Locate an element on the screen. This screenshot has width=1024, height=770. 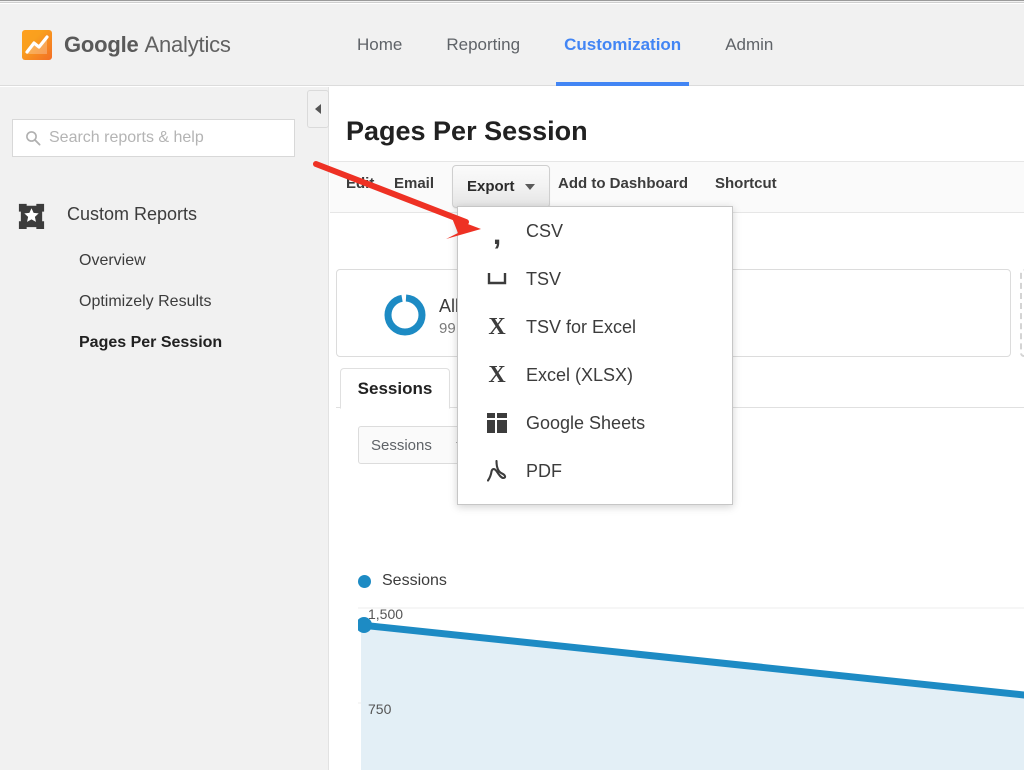
sidebar-item-pages-per-session: Pages Per Session is located at coordinates (150, 343).